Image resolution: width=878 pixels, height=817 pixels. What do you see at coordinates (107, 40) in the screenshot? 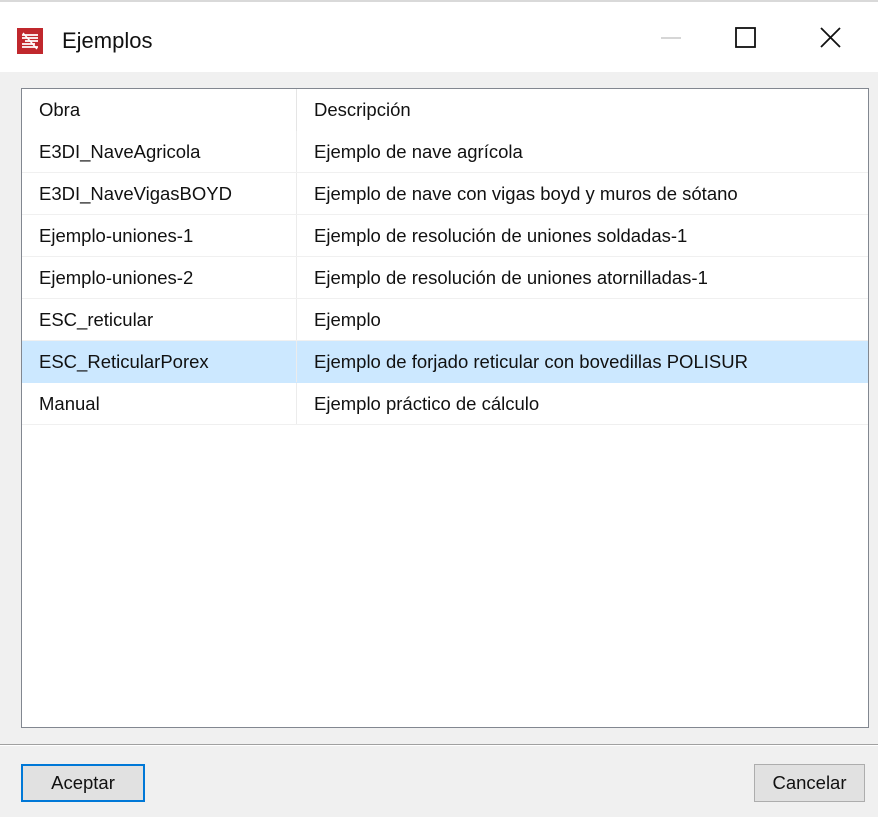
I see `window-title: Ejemplos` at bounding box center [107, 40].